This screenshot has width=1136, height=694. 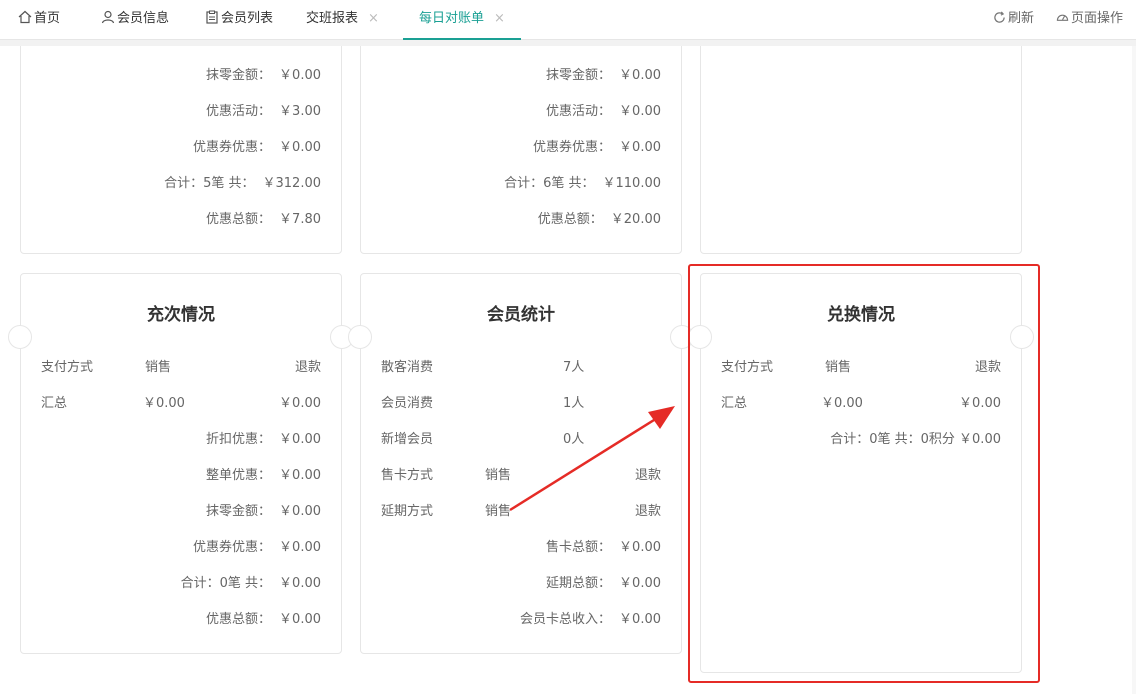 I want to click on summary-row: 优惠总额： ￥20.00, so click(x=599, y=217).